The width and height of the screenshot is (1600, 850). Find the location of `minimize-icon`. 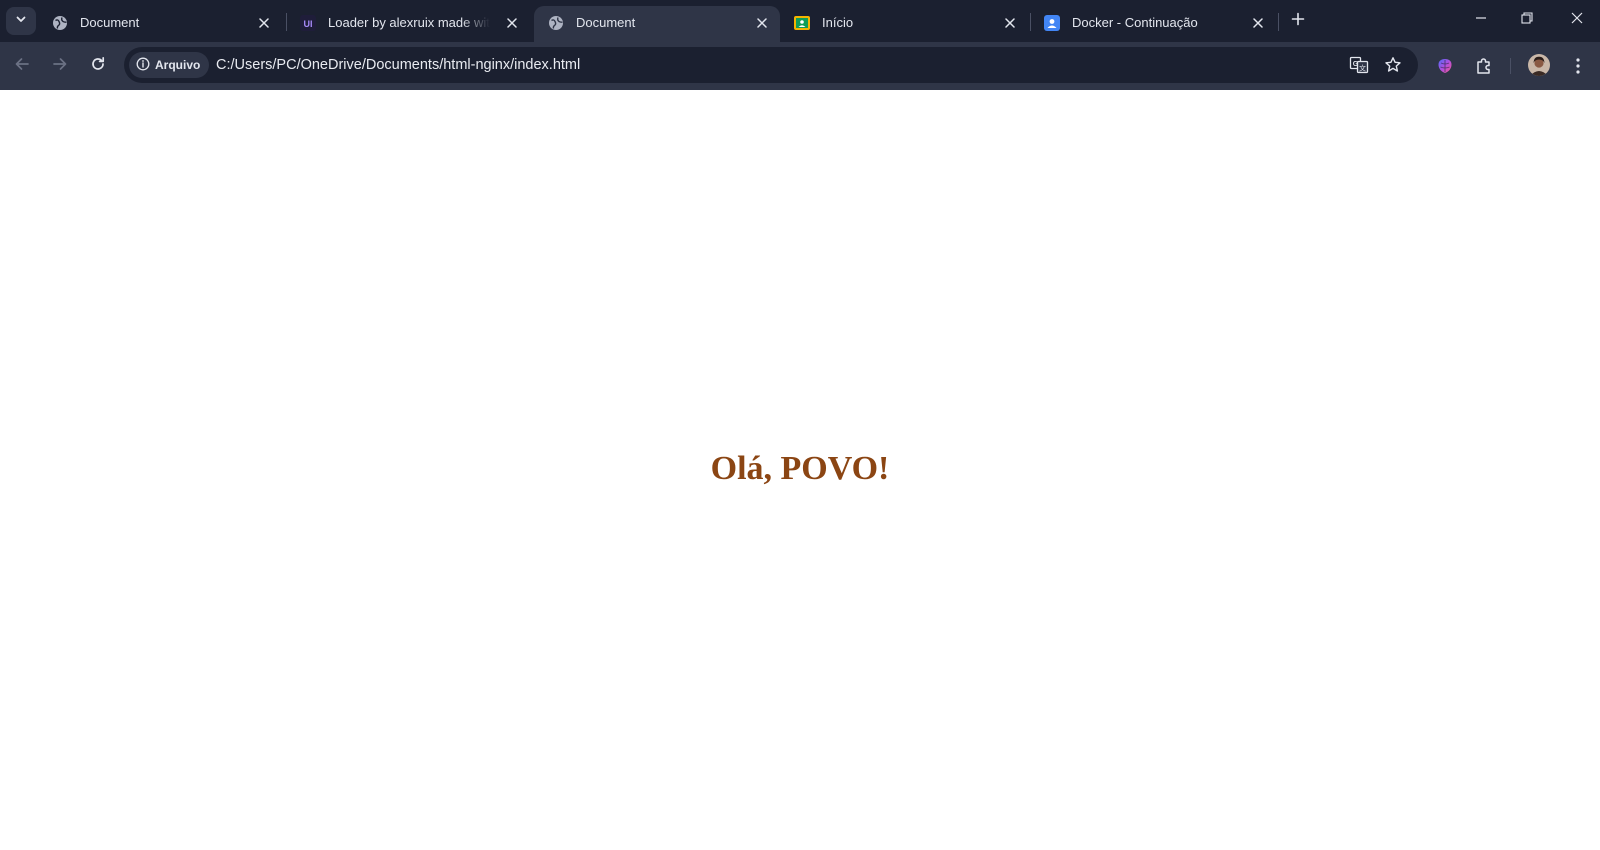

minimize-icon is located at coordinates (1481, 20).